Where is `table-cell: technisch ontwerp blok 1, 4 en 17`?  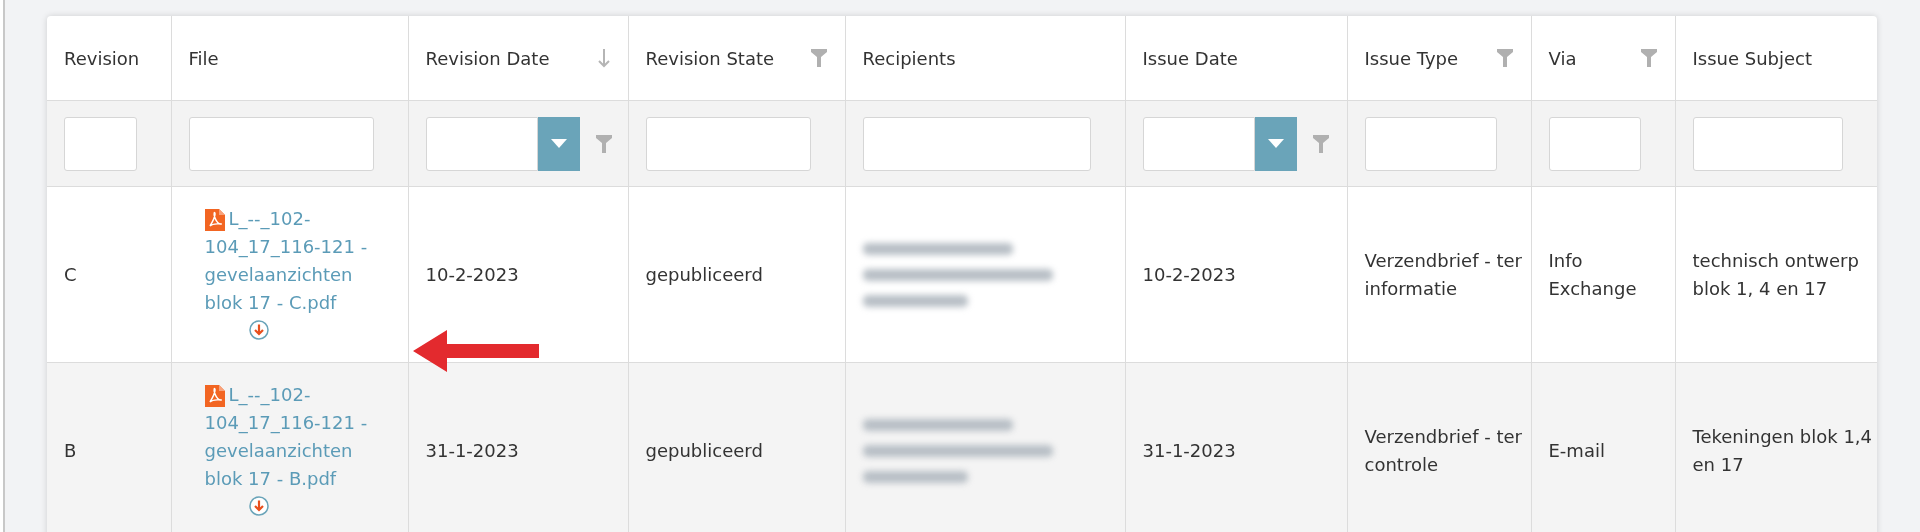 table-cell: technisch ontwerp blok 1, 4 en 17 is located at coordinates (1775, 274).